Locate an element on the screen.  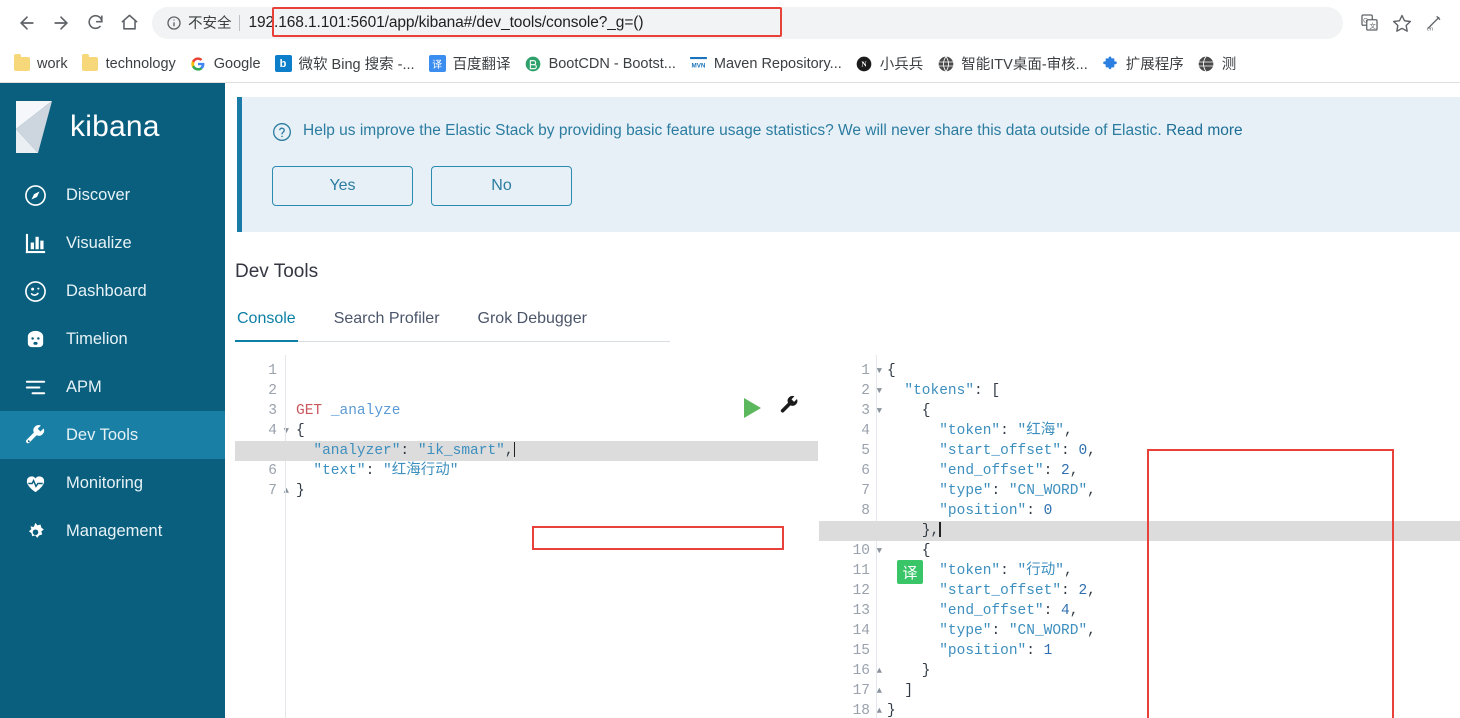
bookmark-last: 测 is located at coordinates (1217, 63).